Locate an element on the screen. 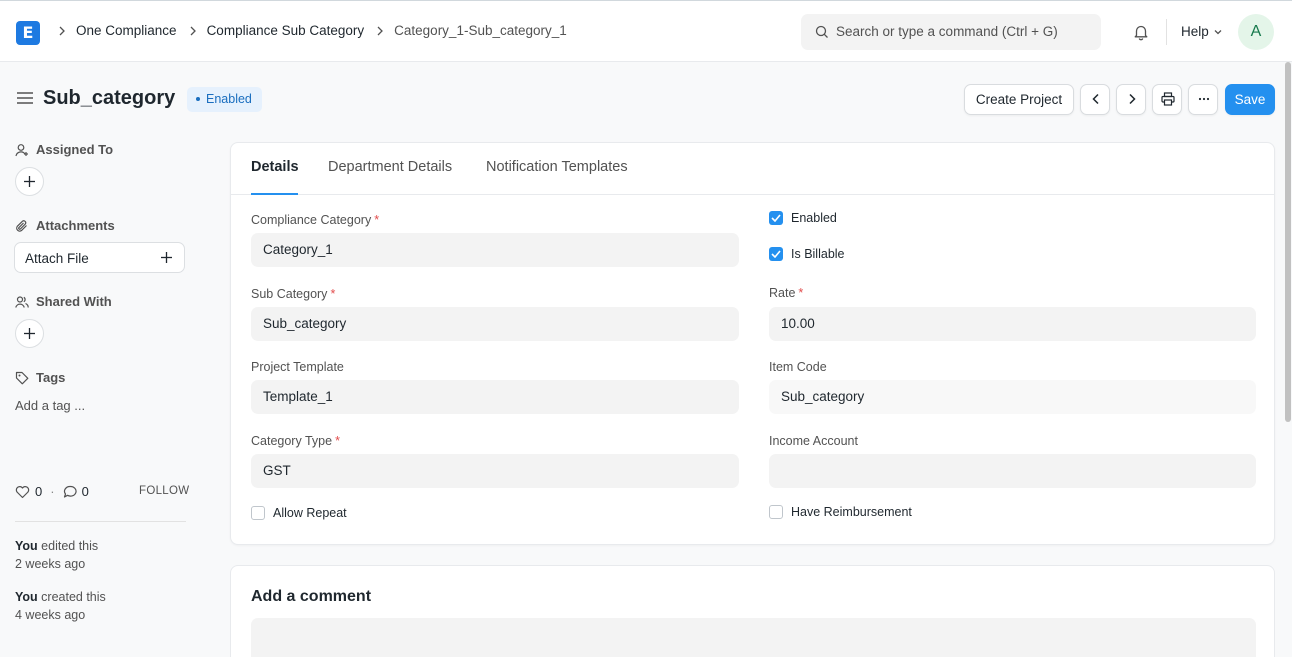  comment-icon is located at coordinates (70, 492).